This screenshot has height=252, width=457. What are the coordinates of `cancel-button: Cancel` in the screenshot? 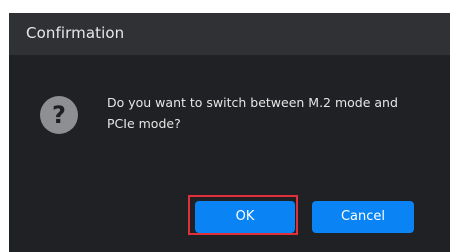 It's located at (363, 217).